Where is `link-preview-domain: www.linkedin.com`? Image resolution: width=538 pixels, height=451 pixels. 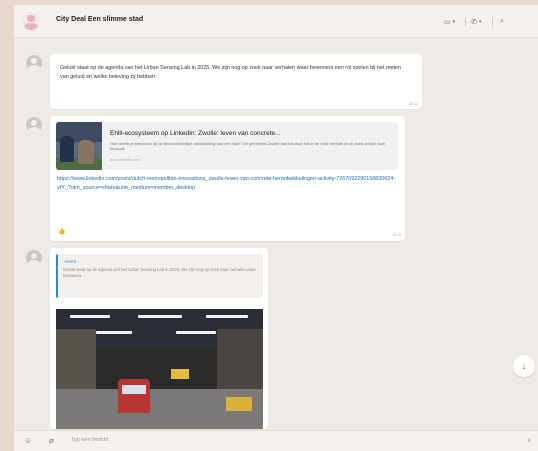 link-preview-domain: www.linkedin.com is located at coordinates (125, 160).